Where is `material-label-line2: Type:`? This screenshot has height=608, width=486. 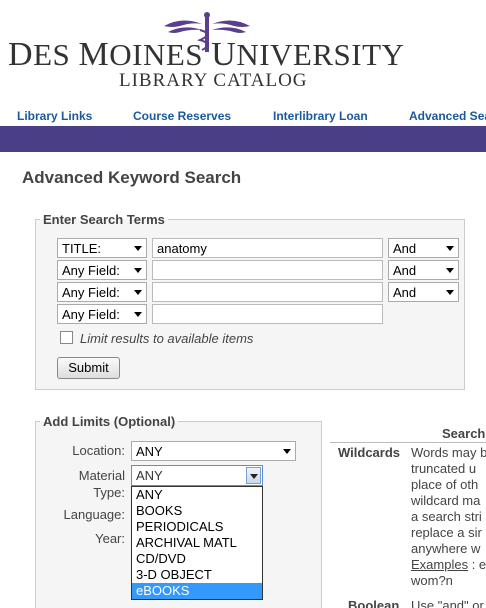
material-label-line2: Type: is located at coordinates (109, 492).